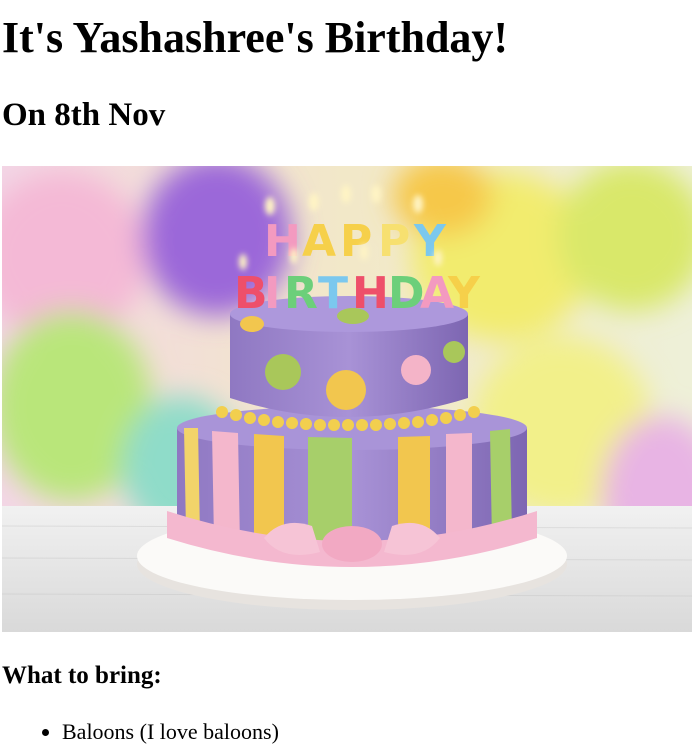  Describe the element at coordinates (251, 293) in the screenshot. I see `svg-text: B` at that location.